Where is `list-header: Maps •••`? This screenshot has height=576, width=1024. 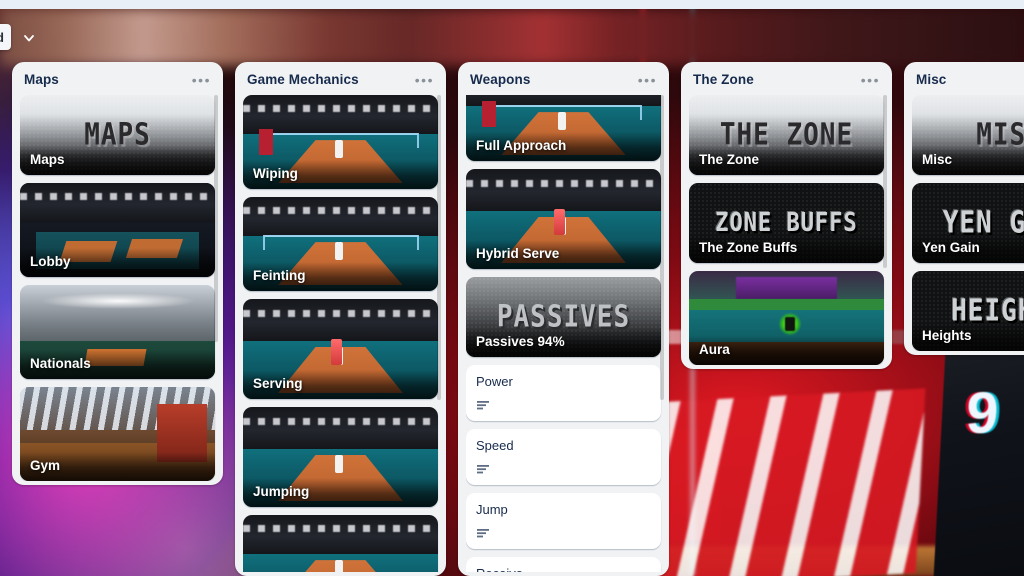
list-header: Maps ••• is located at coordinates (119, 82).